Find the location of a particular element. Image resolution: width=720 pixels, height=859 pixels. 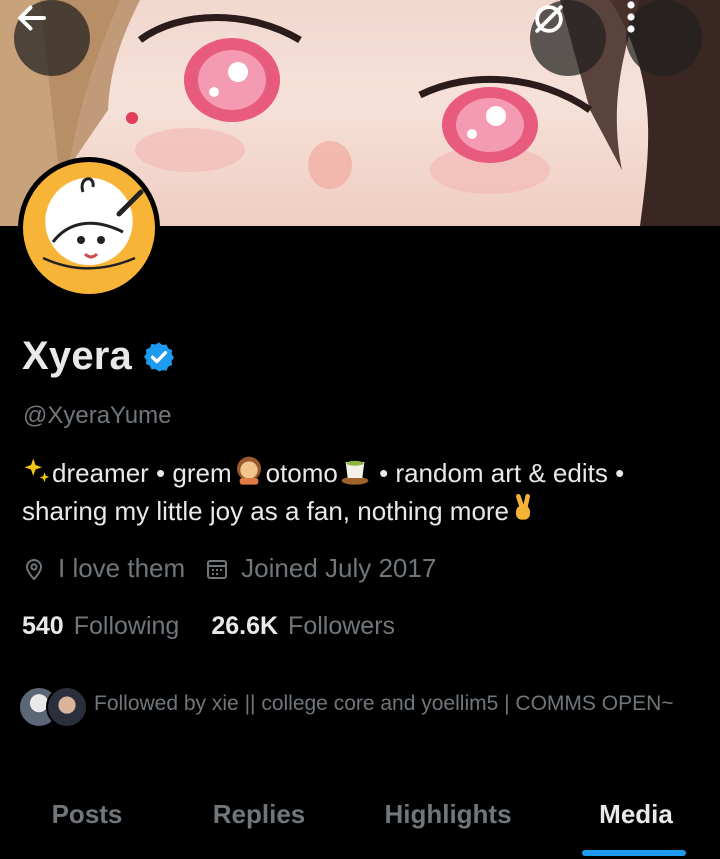

username-handle: @XyeraYume is located at coordinates (97, 415).